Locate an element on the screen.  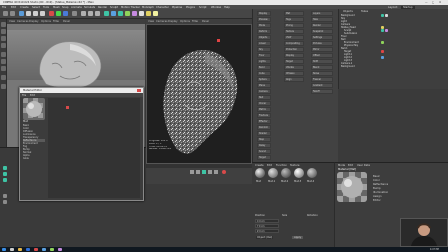
attr-field-assign: Assign is located at coordinates (377, 196).